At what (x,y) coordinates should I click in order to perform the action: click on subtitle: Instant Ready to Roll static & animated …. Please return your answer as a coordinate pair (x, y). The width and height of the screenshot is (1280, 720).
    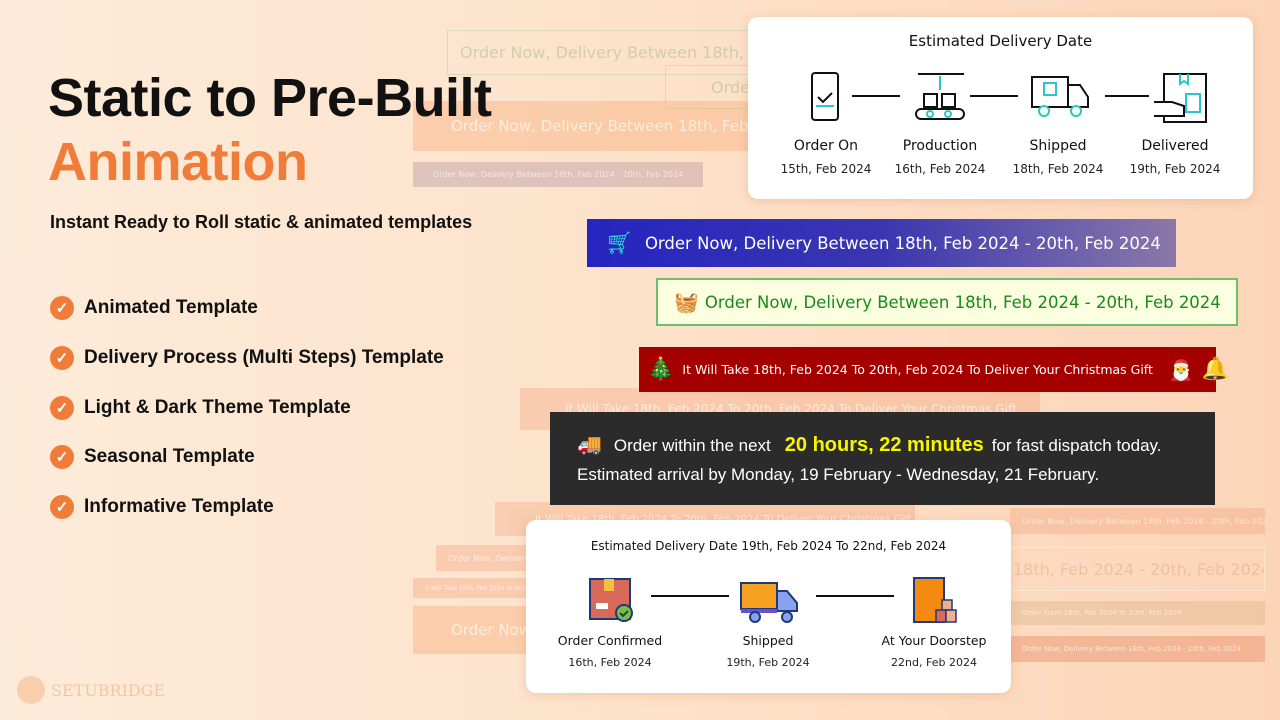
    Looking at the image, I should click on (261, 222).